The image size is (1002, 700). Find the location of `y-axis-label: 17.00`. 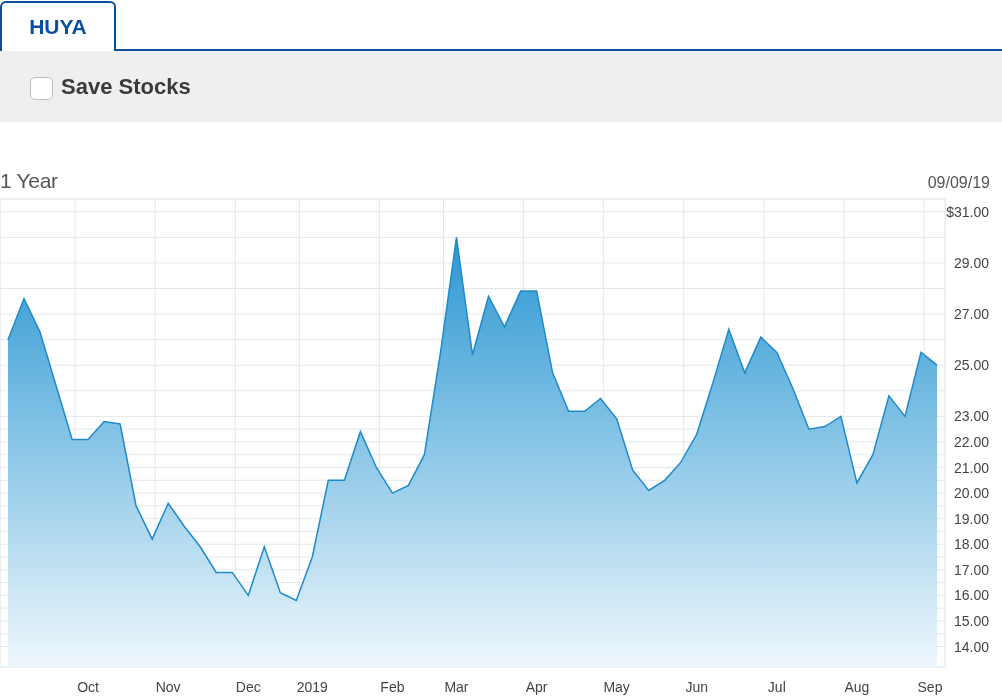

y-axis-label: 17.00 is located at coordinates (971, 569).